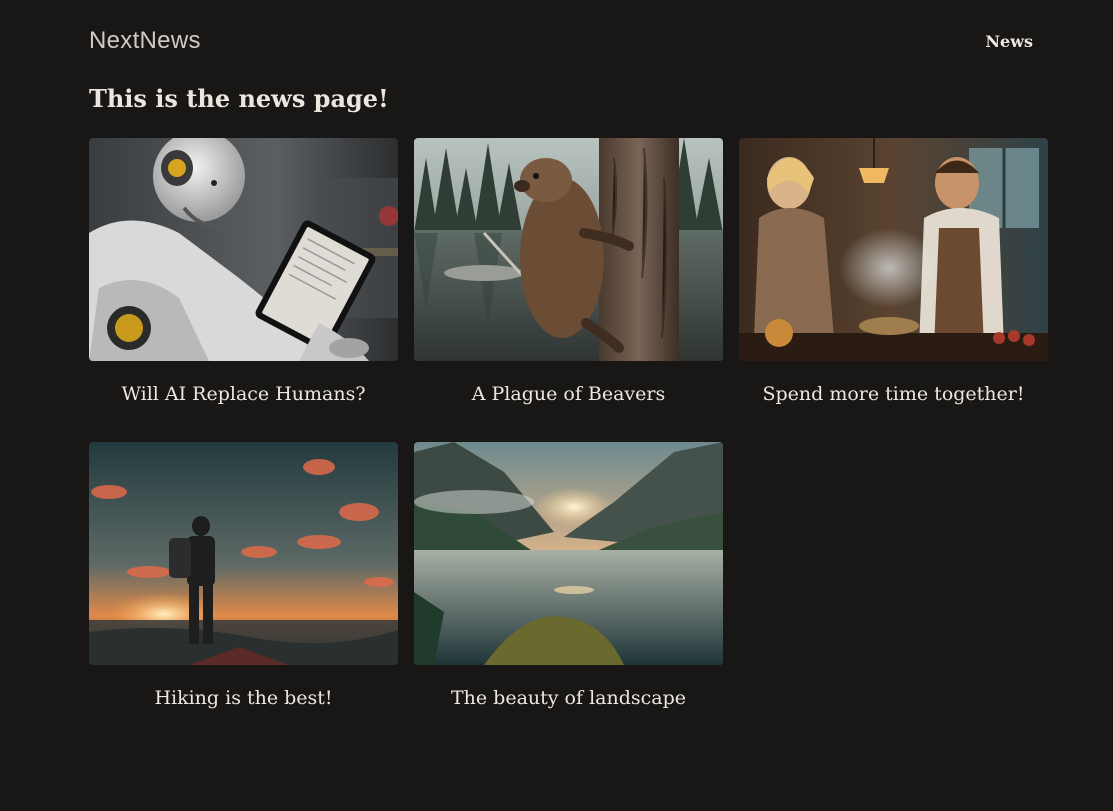  I want to click on news-card-hiking: Hiking is the best!, so click(243, 582).